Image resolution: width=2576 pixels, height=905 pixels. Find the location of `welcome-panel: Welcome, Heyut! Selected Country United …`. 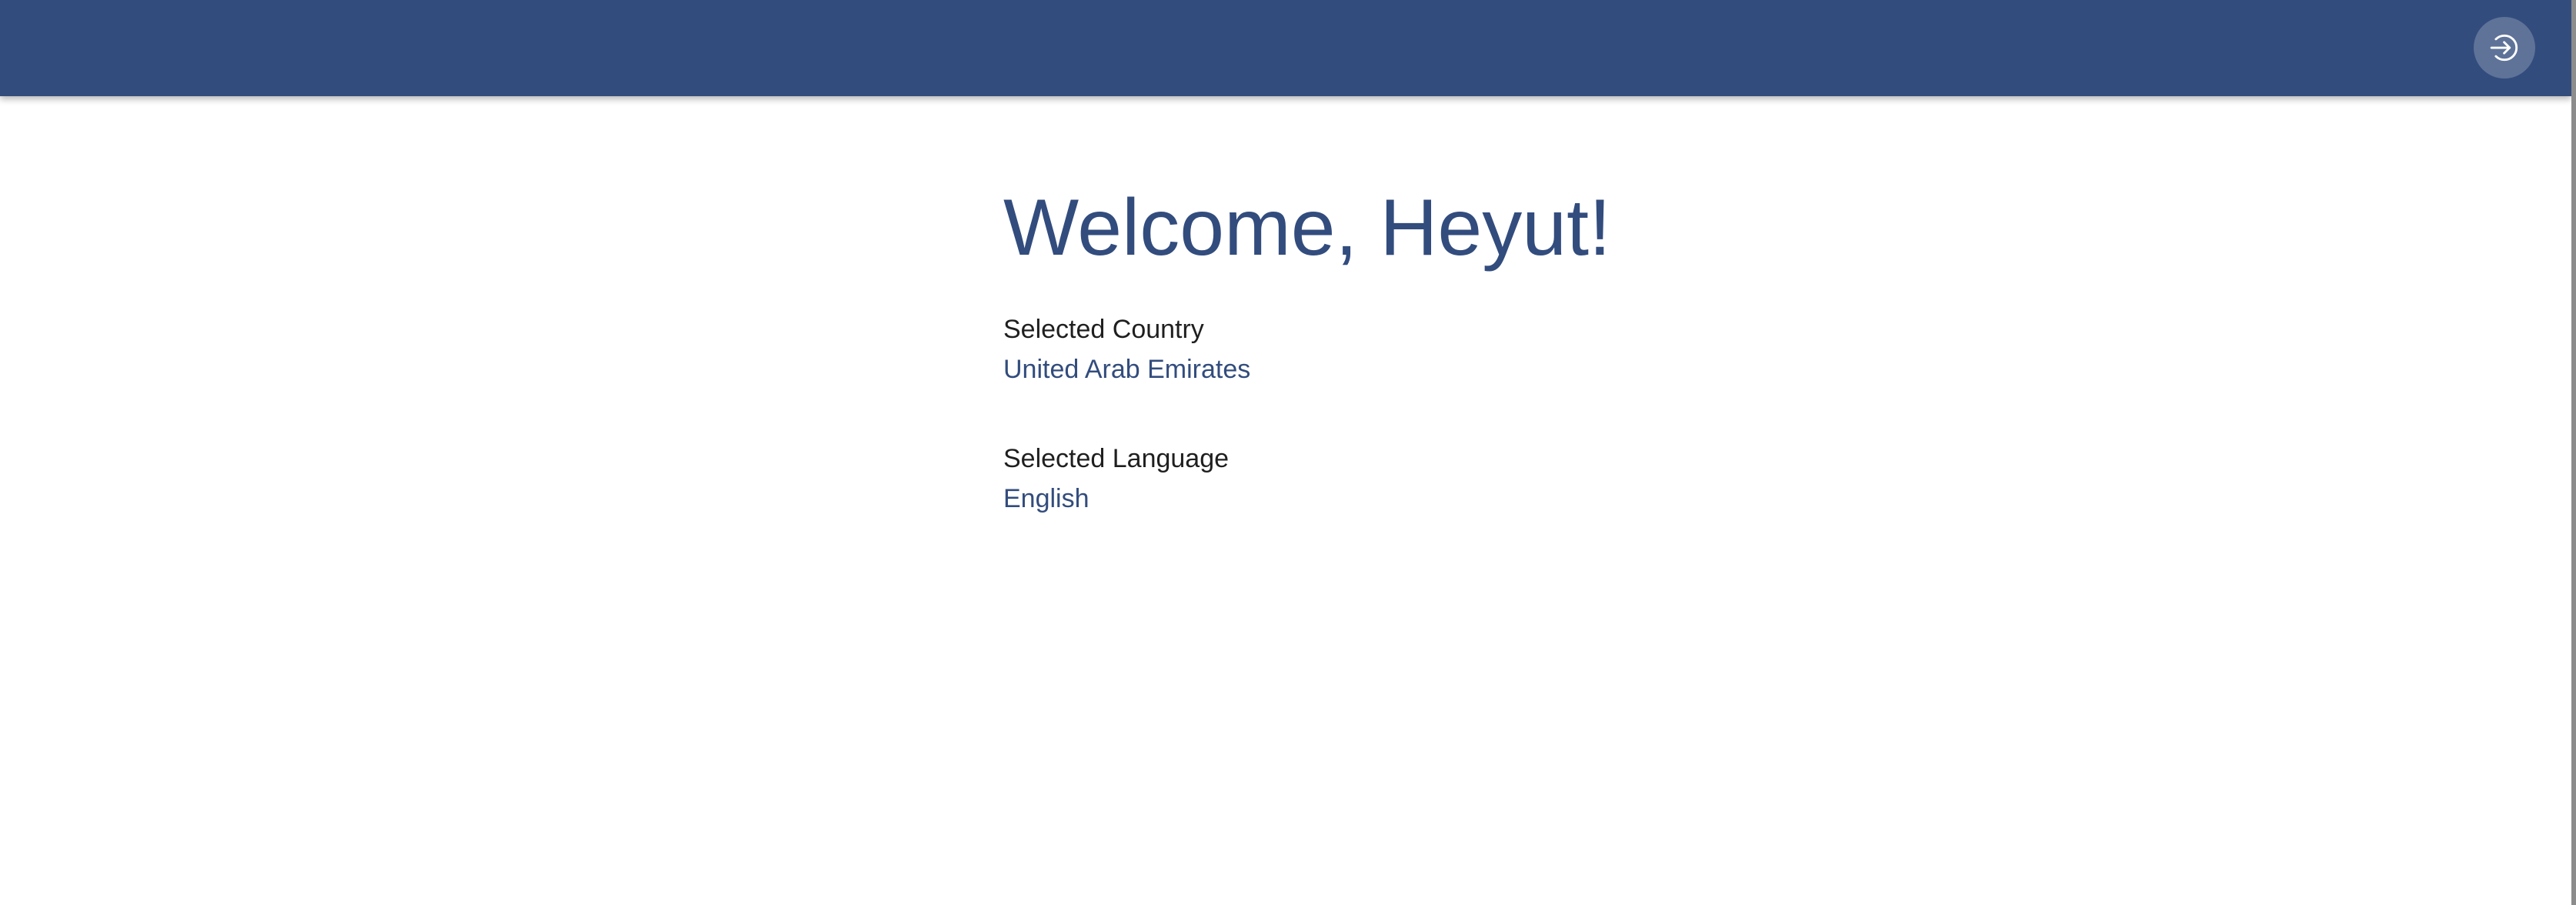

welcome-panel: Welcome, Heyut! Selected Country United … is located at coordinates (1349, 348).